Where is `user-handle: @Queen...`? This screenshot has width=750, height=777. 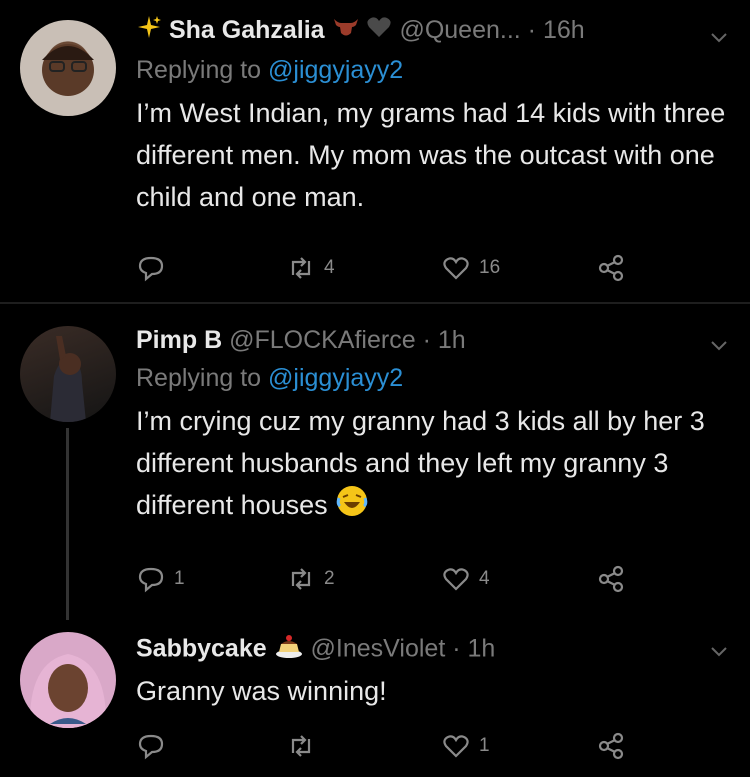 user-handle: @Queen... is located at coordinates (459, 30).